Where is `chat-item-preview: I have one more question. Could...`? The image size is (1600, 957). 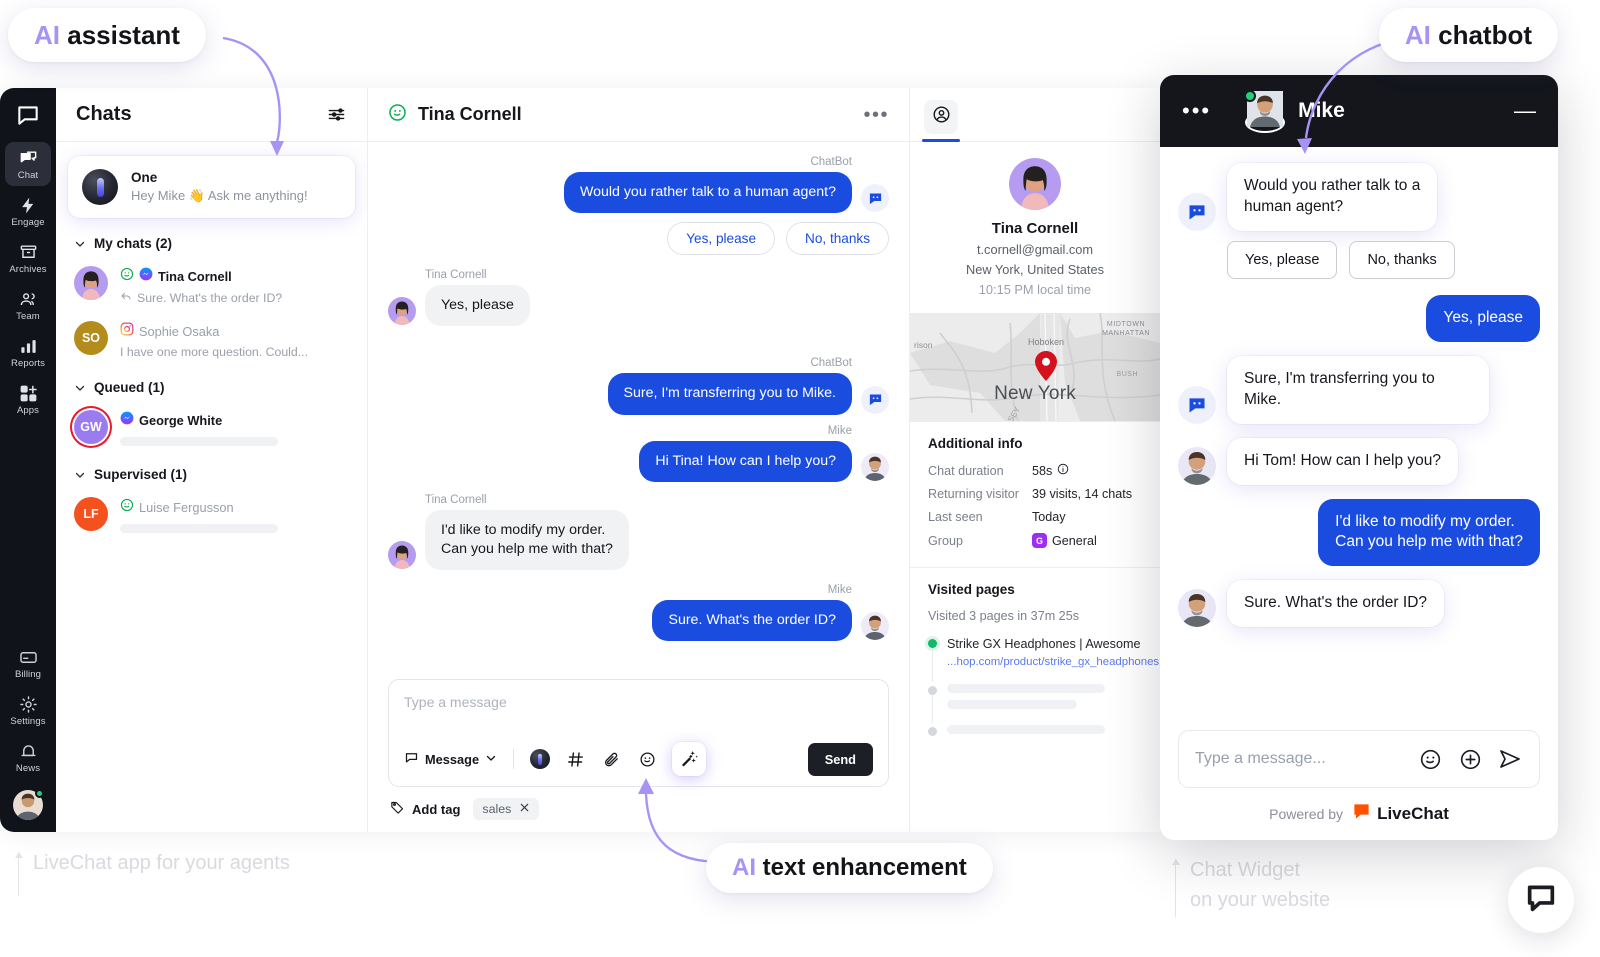 chat-item-preview: I have one more question. Could... is located at coordinates (214, 352).